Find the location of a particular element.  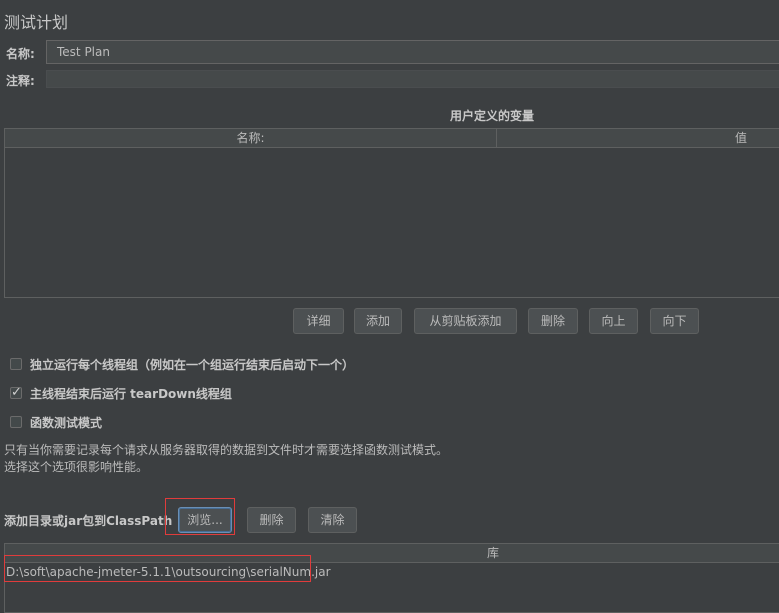

details-button: 详细 is located at coordinates (318, 321).